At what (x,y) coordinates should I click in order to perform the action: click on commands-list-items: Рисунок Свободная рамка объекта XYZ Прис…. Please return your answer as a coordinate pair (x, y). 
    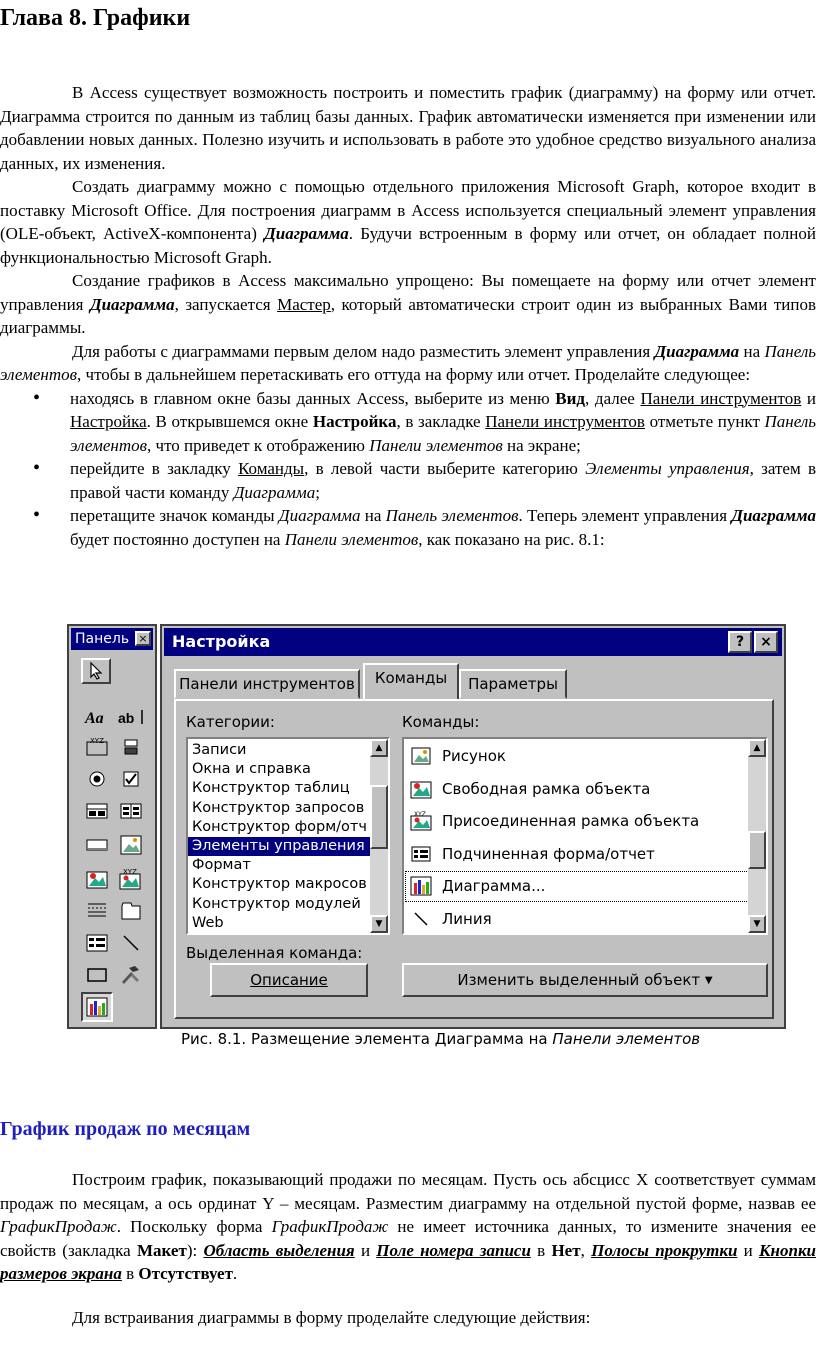
    Looking at the image, I should click on (585, 836).